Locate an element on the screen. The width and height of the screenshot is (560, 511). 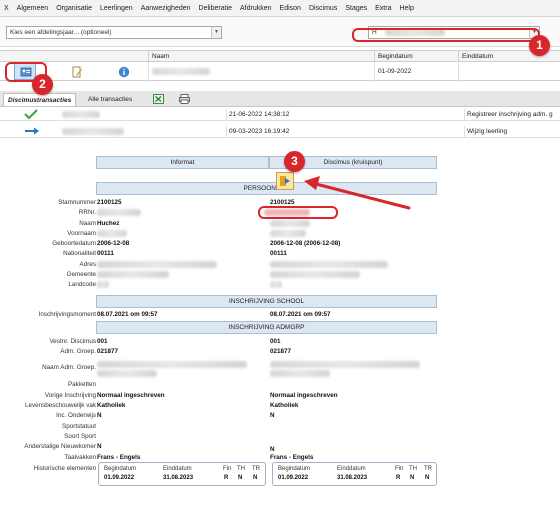
discimus-voornaam is located at coordinates (288, 233).